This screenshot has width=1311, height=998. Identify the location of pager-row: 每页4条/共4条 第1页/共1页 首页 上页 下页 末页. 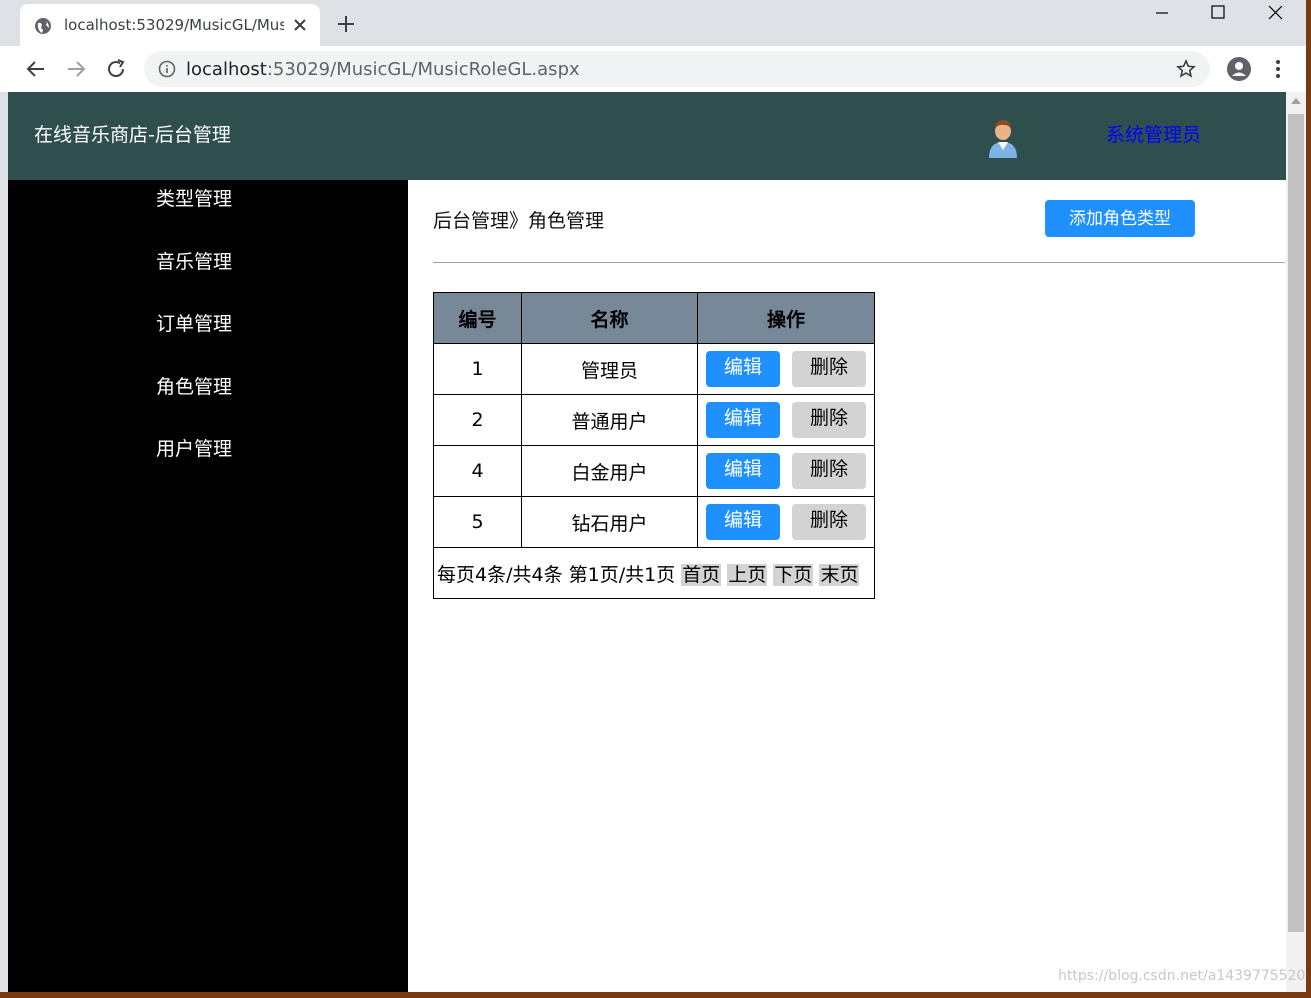
(654, 573).